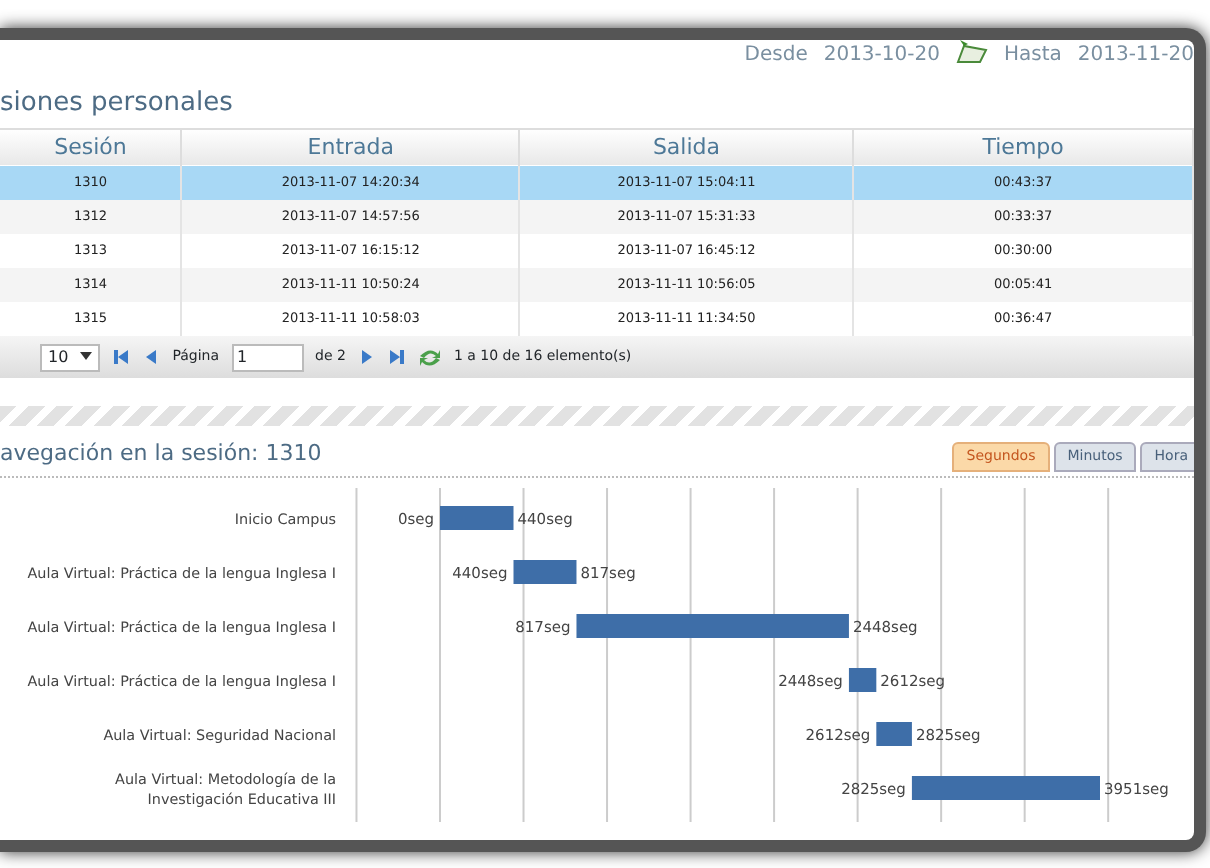 The width and height of the screenshot is (1210, 868). I want to click on column-header: Entrada, so click(350, 147).